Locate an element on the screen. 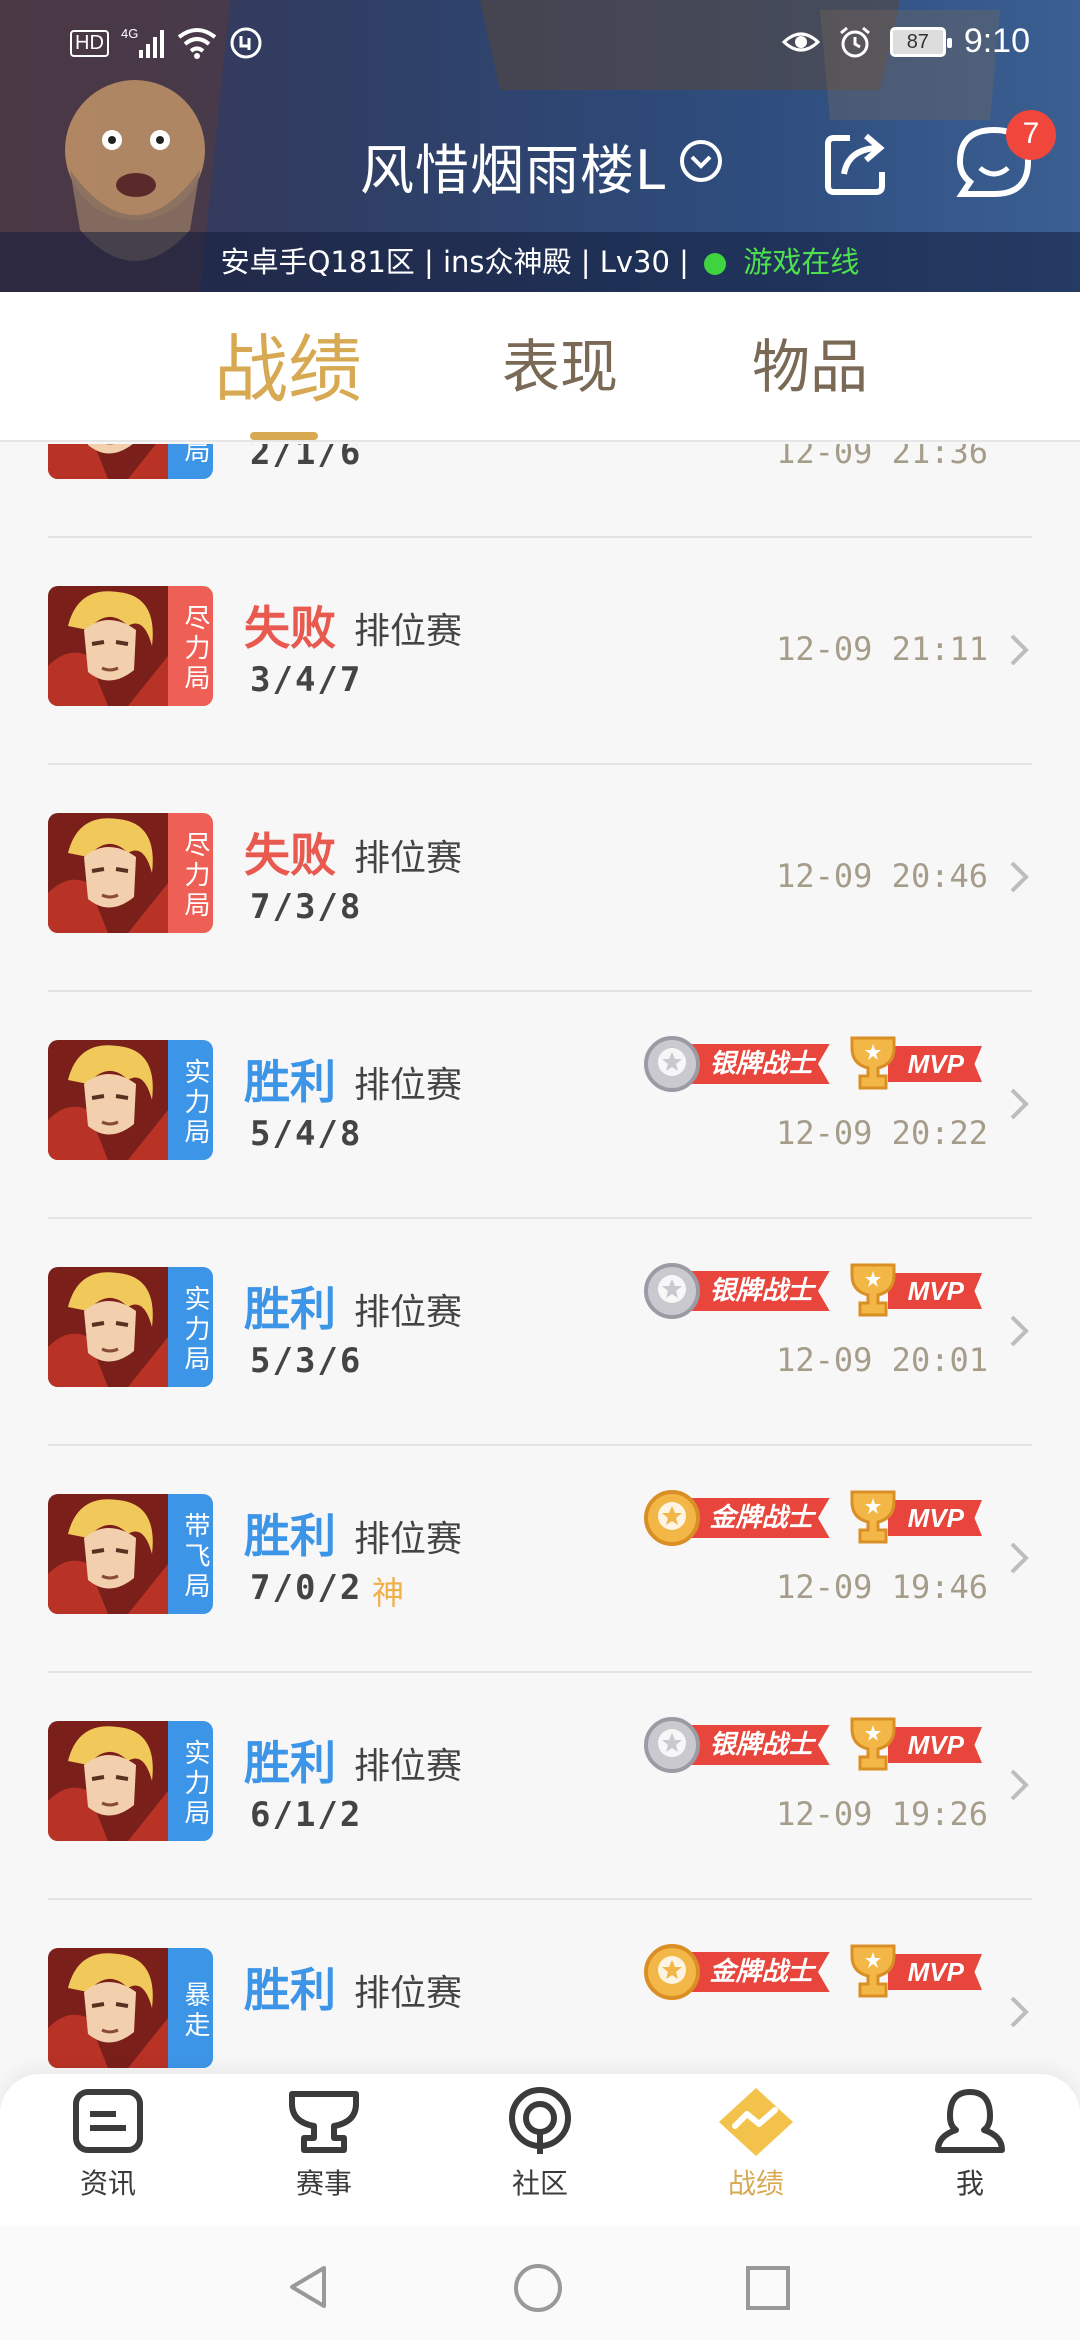 Image resolution: width=1080 pixels, height=2340 pixels. data-saver-icon is located at coordinates (246, 43).